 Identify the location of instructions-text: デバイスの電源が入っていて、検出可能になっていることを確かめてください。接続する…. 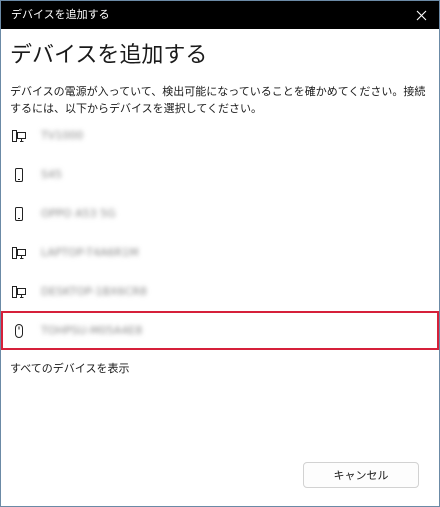
(218, 100).